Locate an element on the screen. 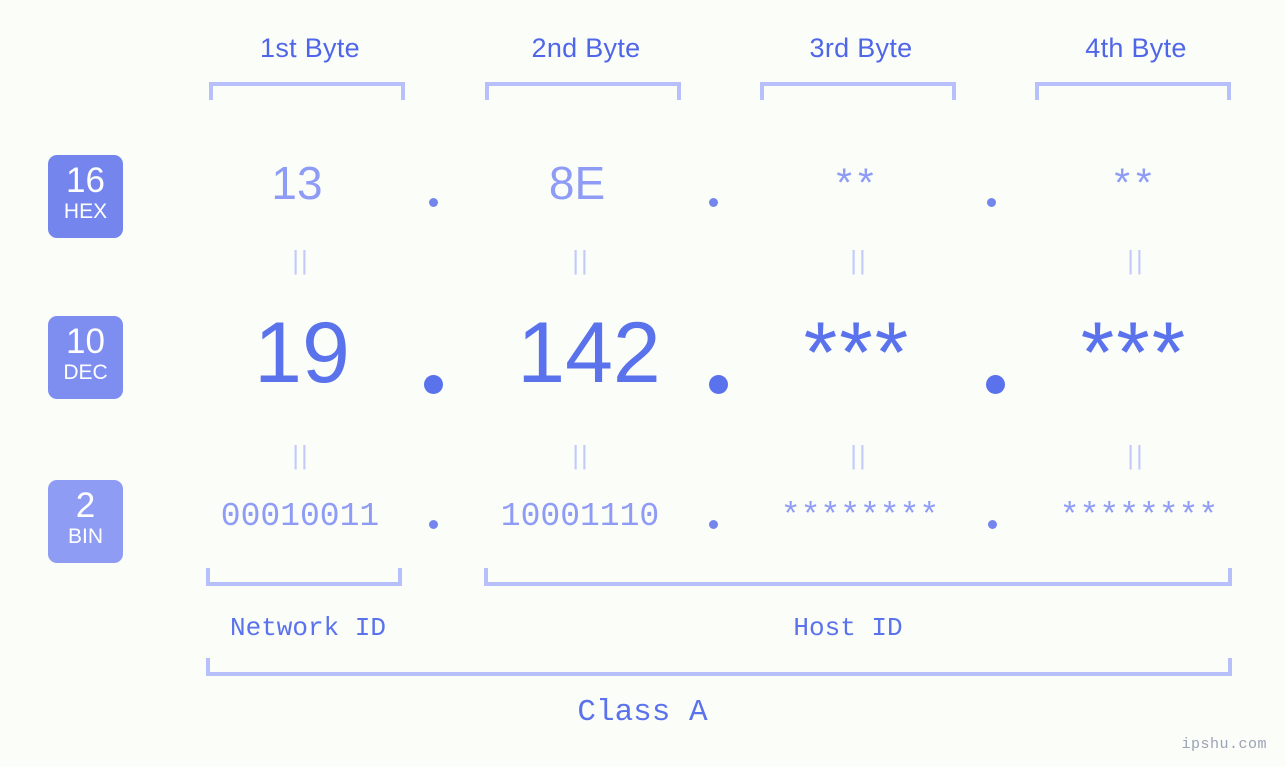 This screenshot has height=767, width=1285. equals-connector-1: || is located at coordinates (301, 260).